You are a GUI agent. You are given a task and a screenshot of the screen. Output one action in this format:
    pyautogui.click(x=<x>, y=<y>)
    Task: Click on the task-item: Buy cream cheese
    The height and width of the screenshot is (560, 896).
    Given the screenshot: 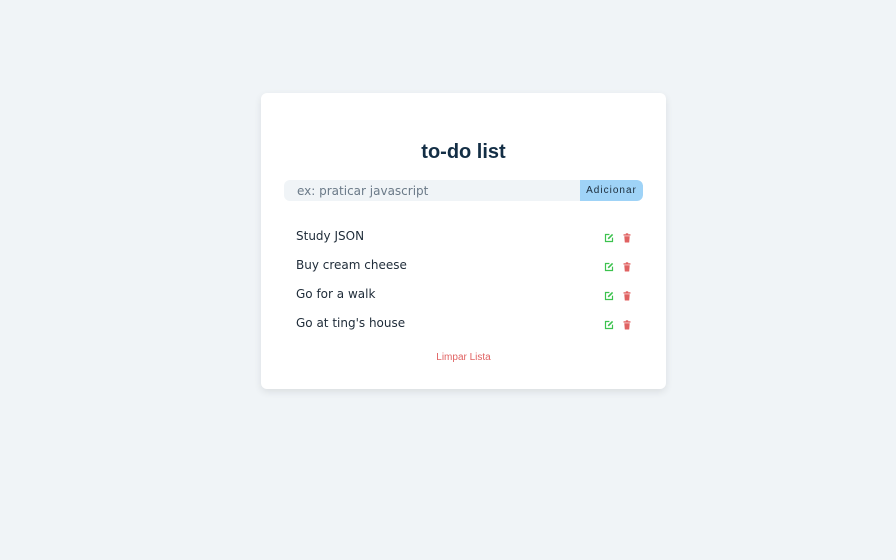 What is the action you would take?
    pyautogui.click(x=464, y=266)
    